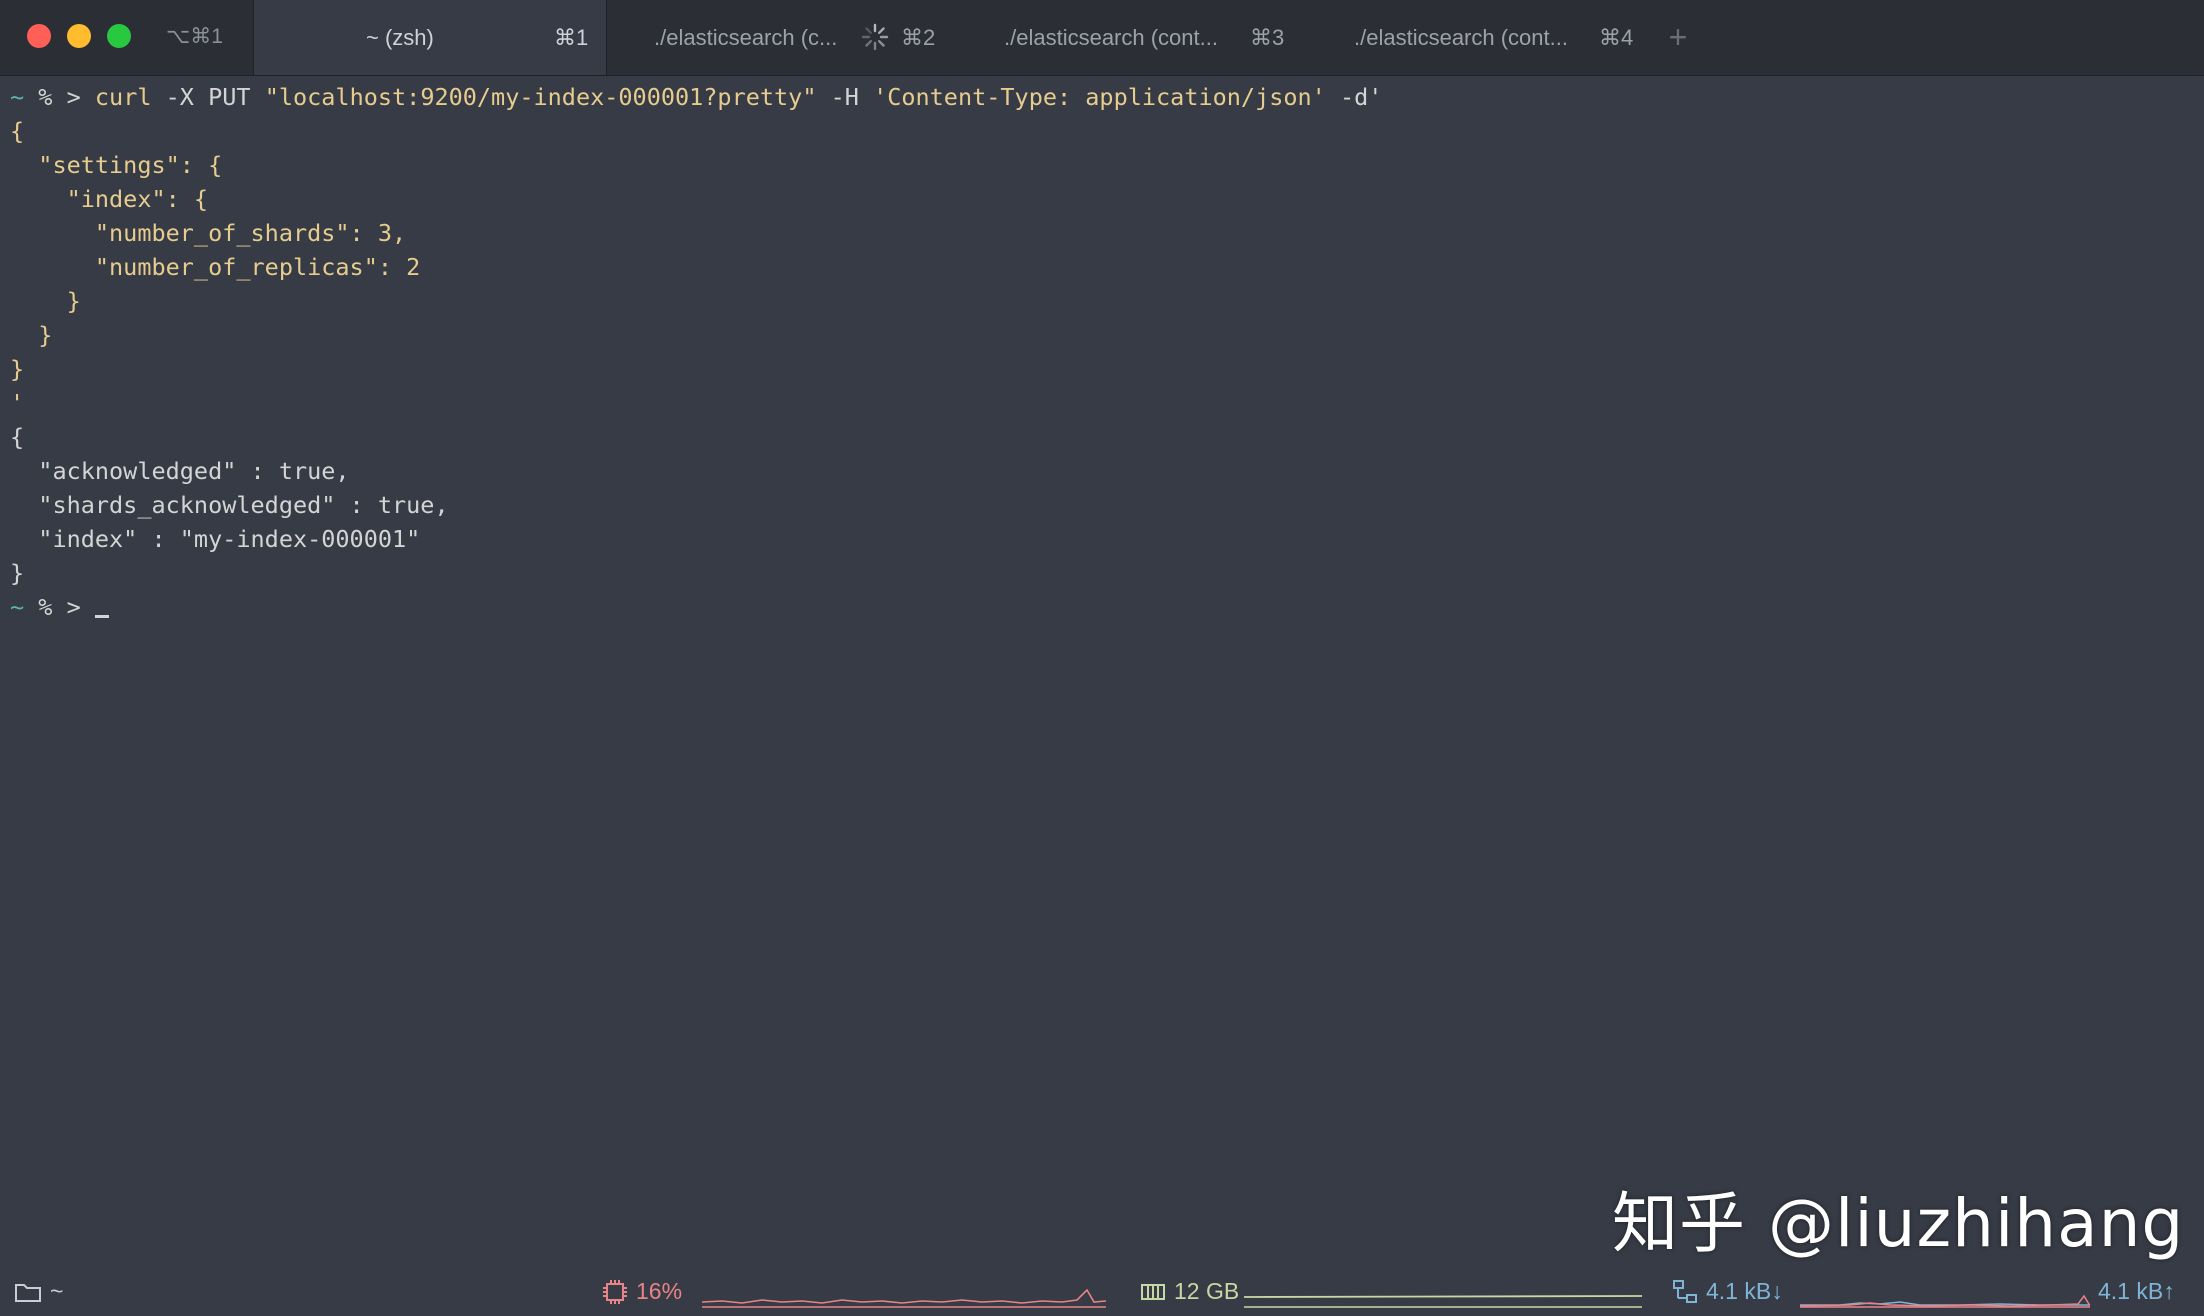 The width and height of the screenshot is (2204, 1316). What do you see at coordinates (1354, 97) in the screenshot?
I see `command-data-flag: -d'` at bounding box center [1354, 97].